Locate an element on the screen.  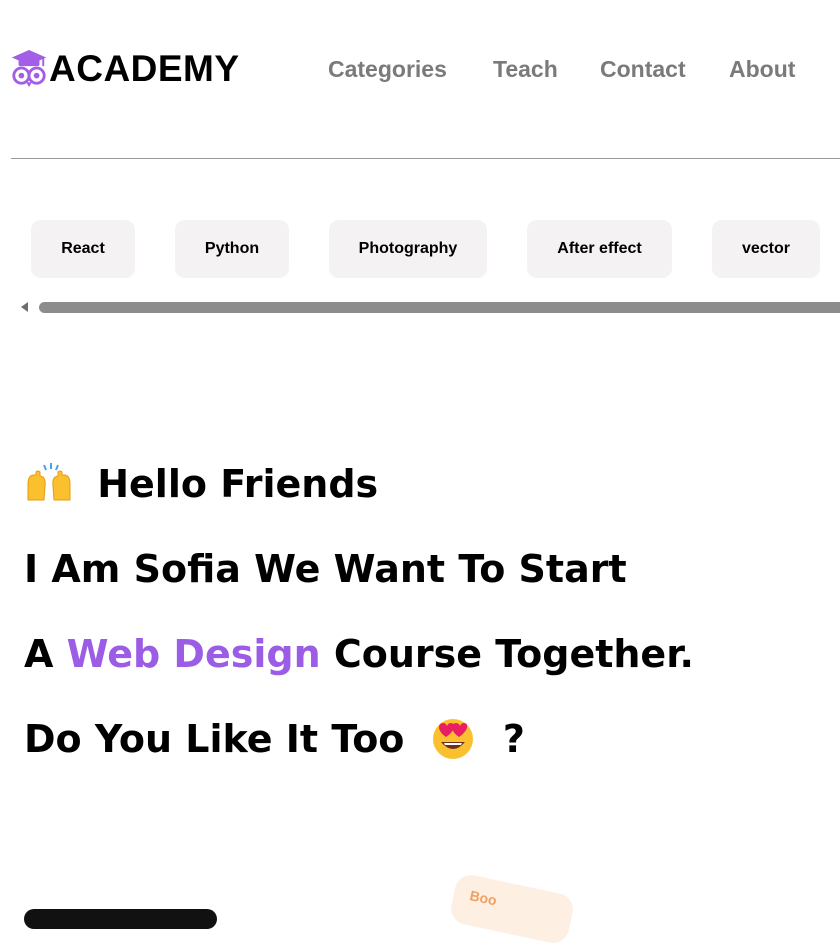
category-chip-react: React is located at coordinates (83, 249).